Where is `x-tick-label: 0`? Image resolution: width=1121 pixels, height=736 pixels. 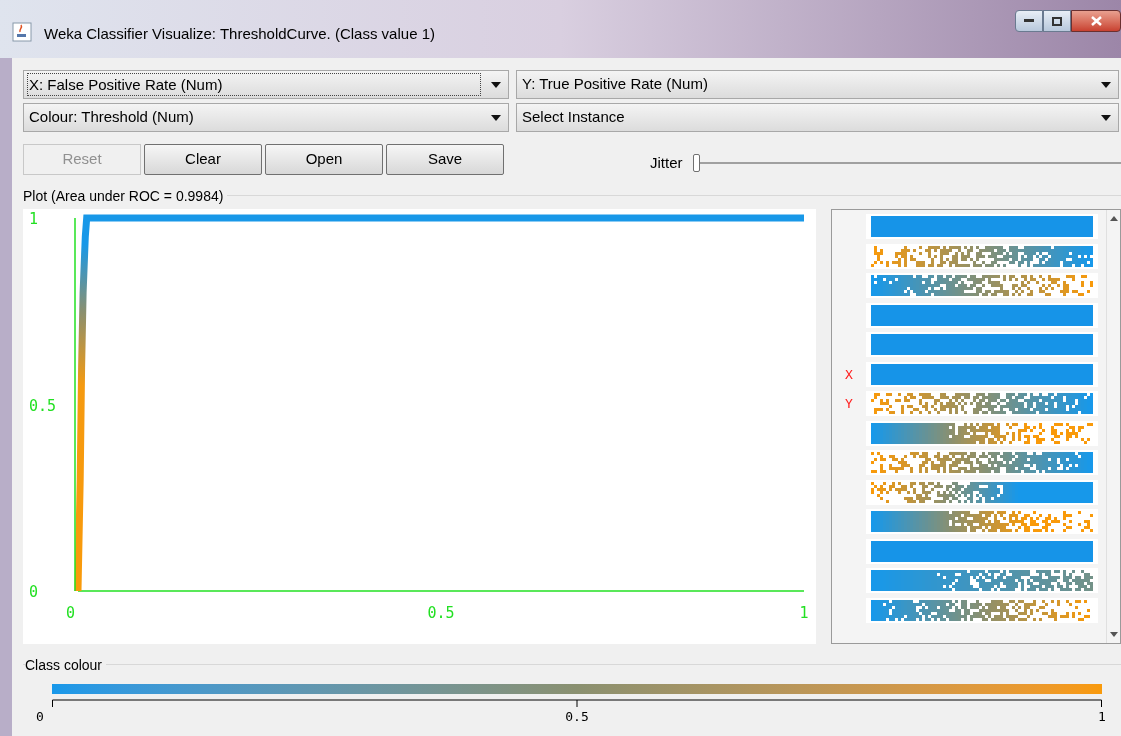
x-tick-label: 0 is located at coordinates (71, 613).